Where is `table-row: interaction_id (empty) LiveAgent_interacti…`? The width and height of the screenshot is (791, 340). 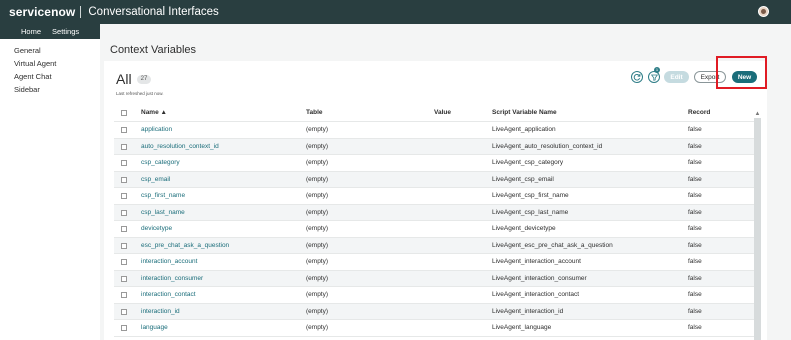 table-row: interaction_id (empty) LiveAgent_interacti… is located at coordinates (435, 311).